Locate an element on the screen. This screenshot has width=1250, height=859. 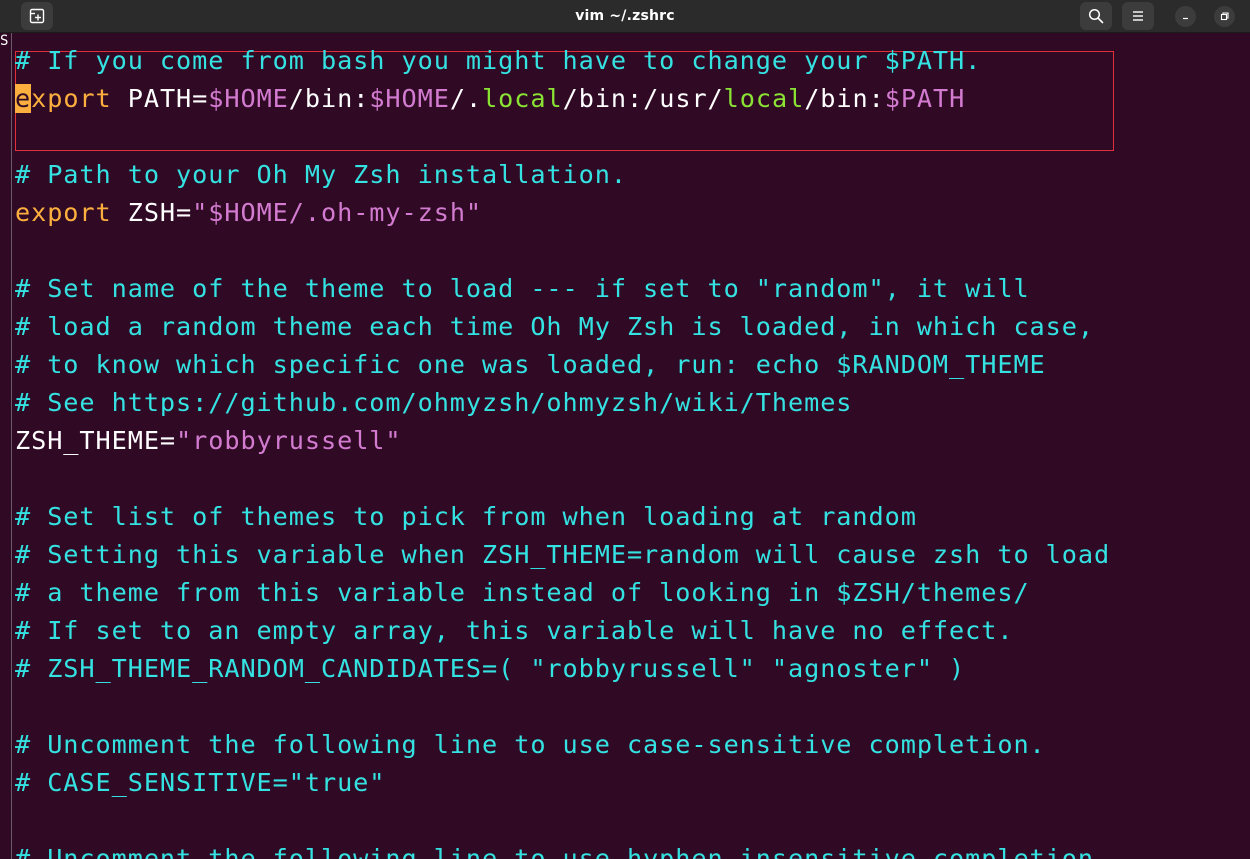
restore-button is located at coordinates (1224, 16).